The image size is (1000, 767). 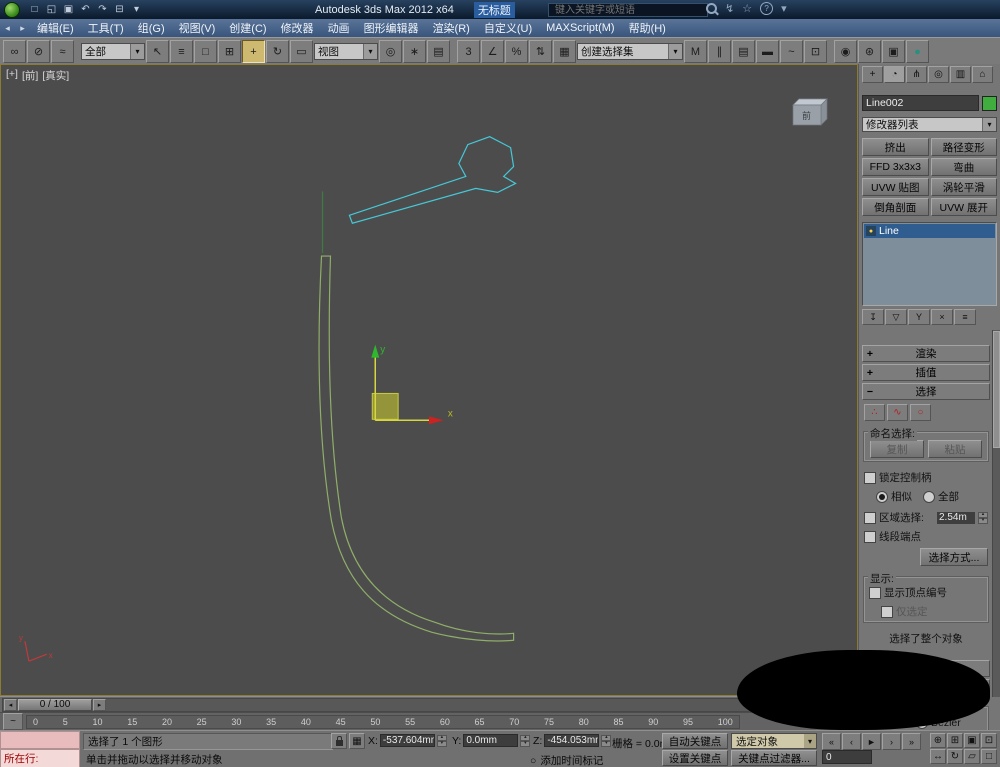 I want to click on zoom-region-icon: ⊡, so click(x=989, y=740).